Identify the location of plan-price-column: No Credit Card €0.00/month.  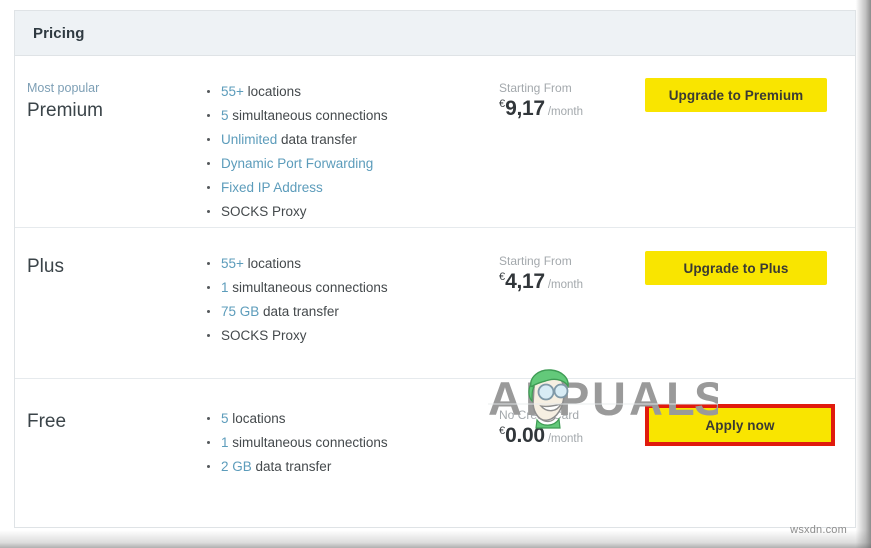
(570, 413).